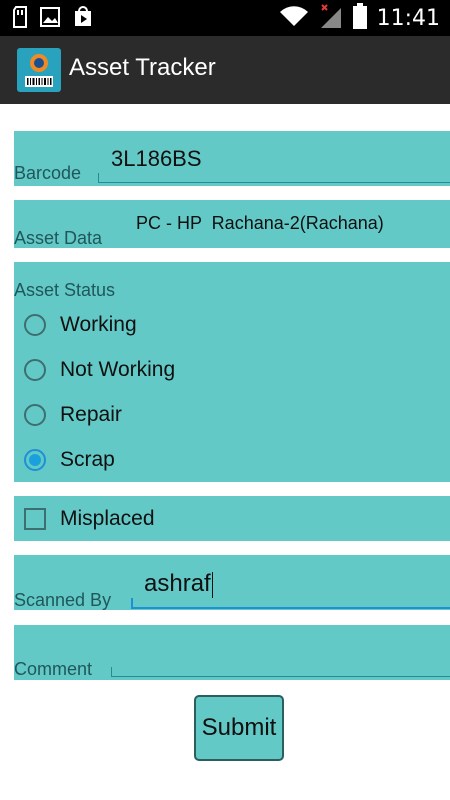 Image resolution: width=450 pixels, height=800 pixels. Describe the element at coordinates (20, 19) in the screenshot. I see `sd-card-icon` at that location.